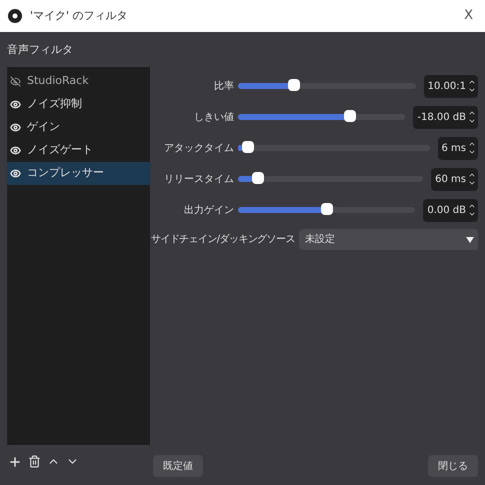 The width and height of the screenshot is (485, 485). I want to click on spin-box: 6 ms, so click(458, 148).